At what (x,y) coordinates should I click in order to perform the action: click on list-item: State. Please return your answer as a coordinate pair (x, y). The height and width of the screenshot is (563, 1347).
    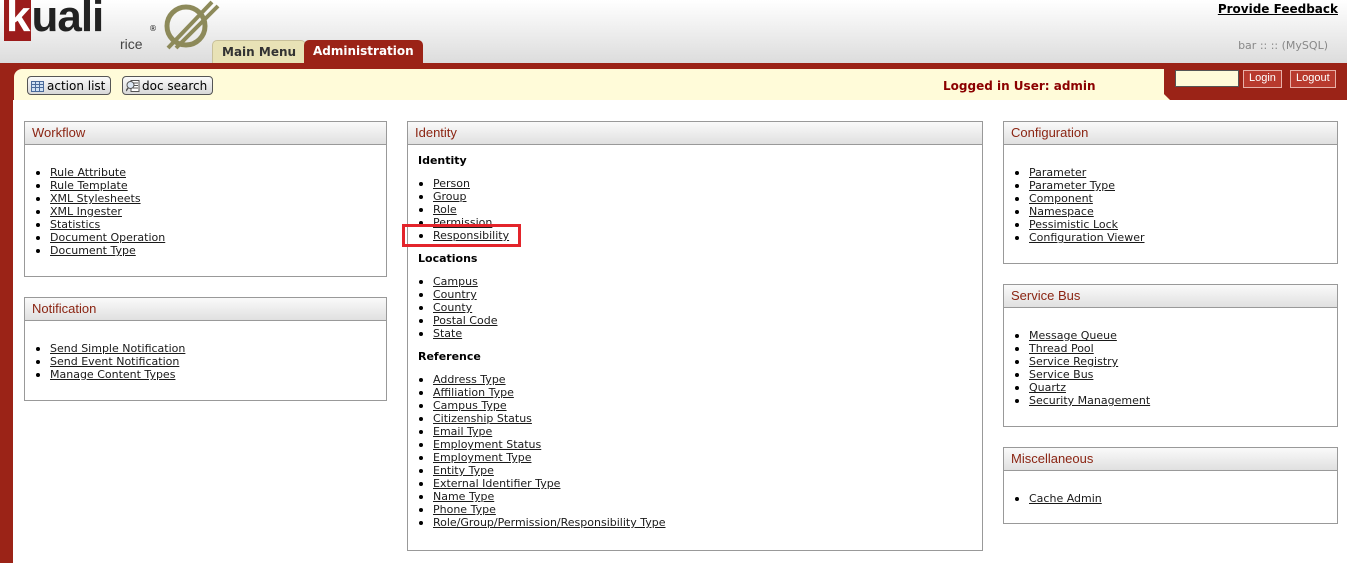
    Looking at the image, I should click on (695, 333).